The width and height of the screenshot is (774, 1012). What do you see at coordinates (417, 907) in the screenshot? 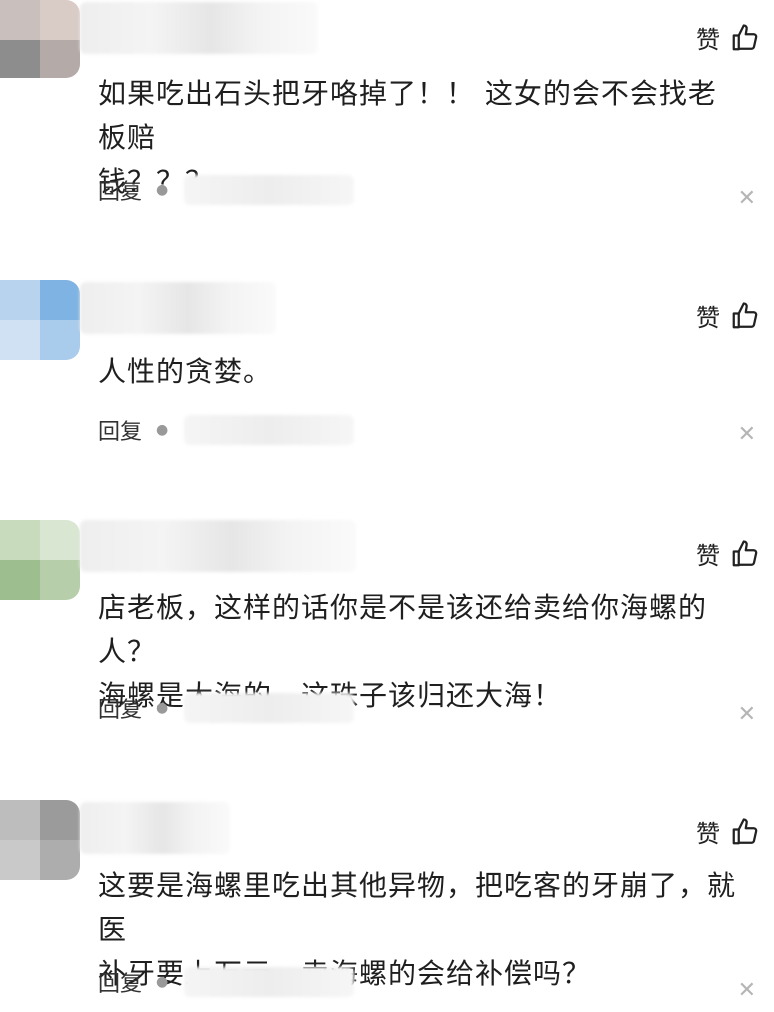
I see `comment-line: 这要是海螺里吃出其他异物，把吃客的牙崩了，就医` at bounding box center [417, 907].